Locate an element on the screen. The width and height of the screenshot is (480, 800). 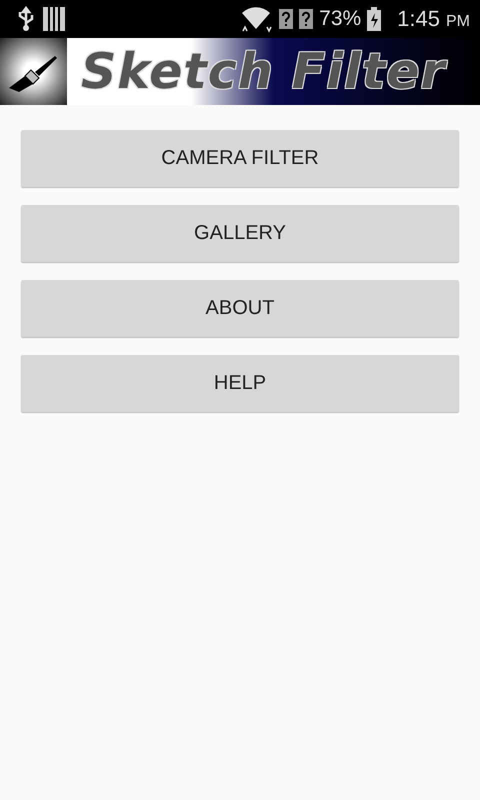
clock-period: PM is located at coordinates (458, 21).